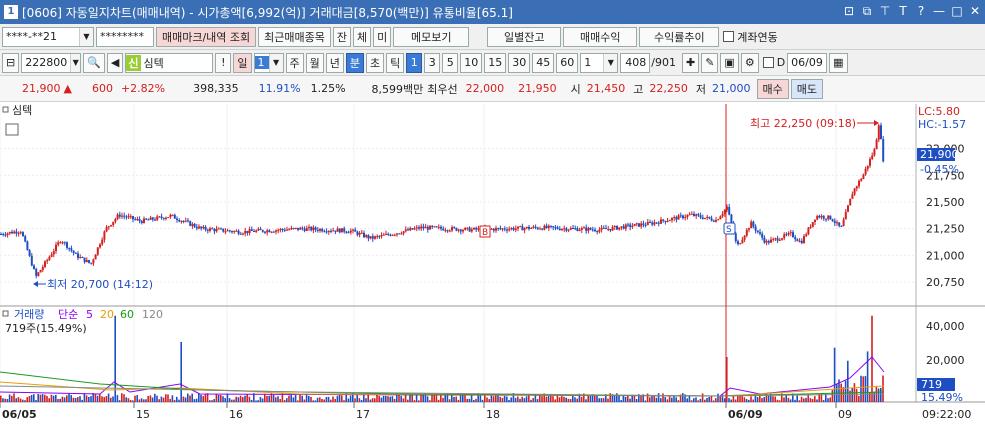 The image size is (985, 427). I want to click on copy-window-icon: ⧉, so click(867, 11).